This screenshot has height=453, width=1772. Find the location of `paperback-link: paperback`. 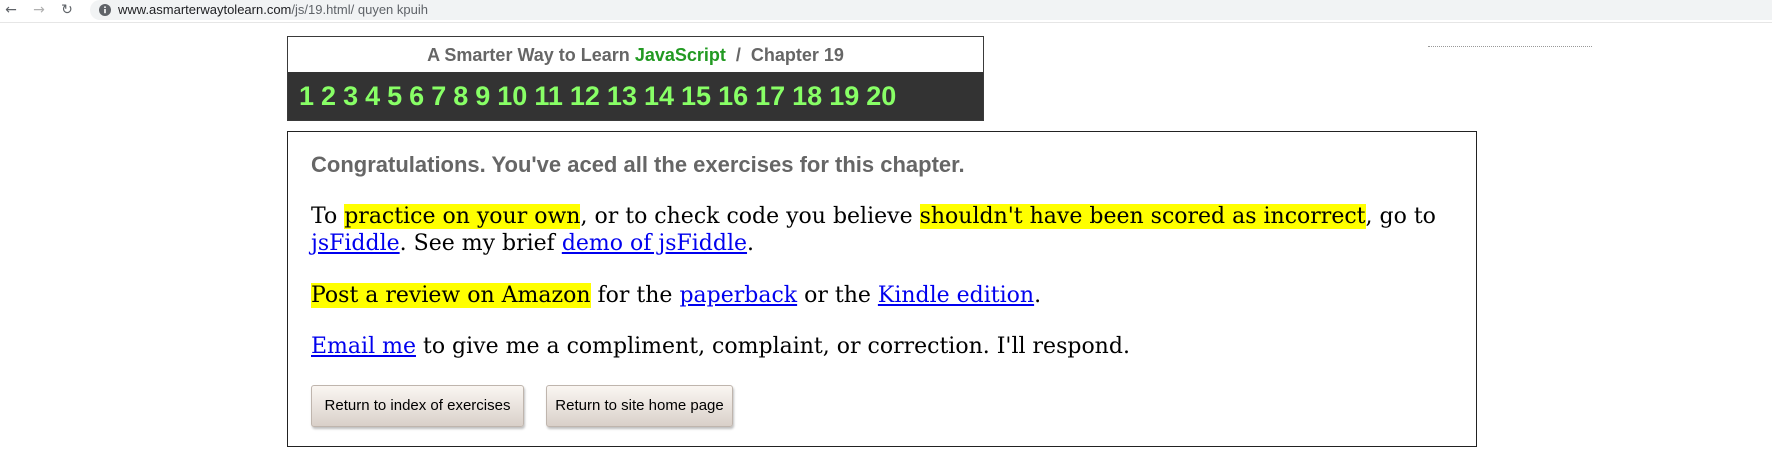

paperback-link: paperback is located at coordinates (738, 295).